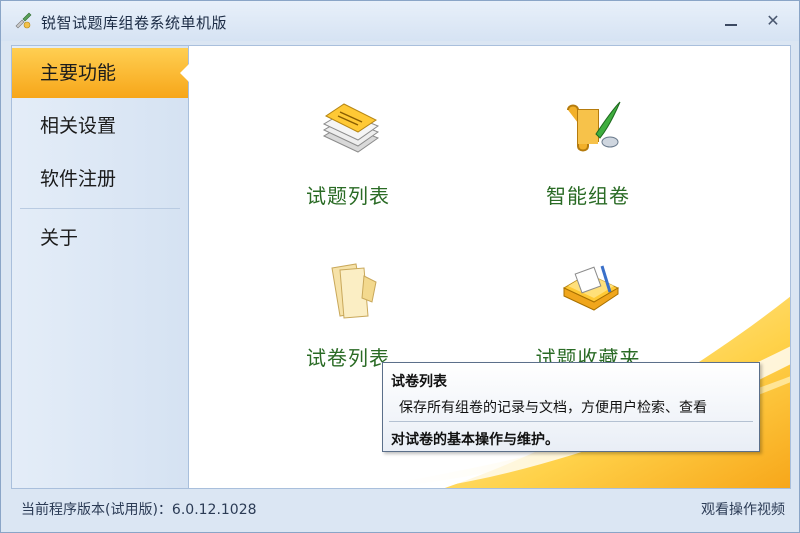  I want to click on sidebar-item-label: 相关设置, so click(78, 126).